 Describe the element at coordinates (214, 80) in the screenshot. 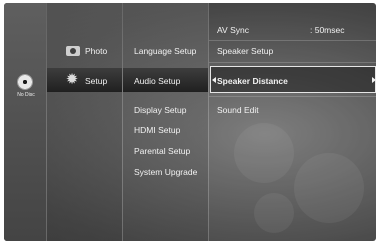

I see `left-arrow-icon` at that location.